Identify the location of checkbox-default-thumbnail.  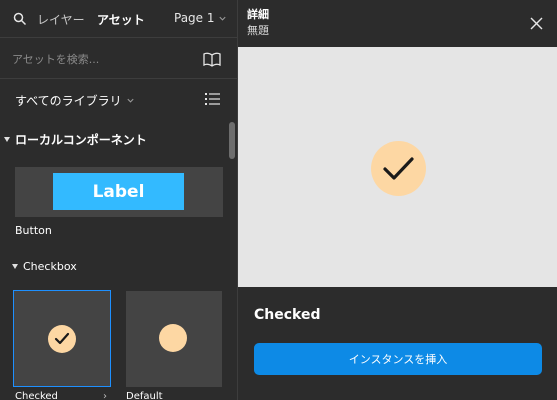
(174, 339).